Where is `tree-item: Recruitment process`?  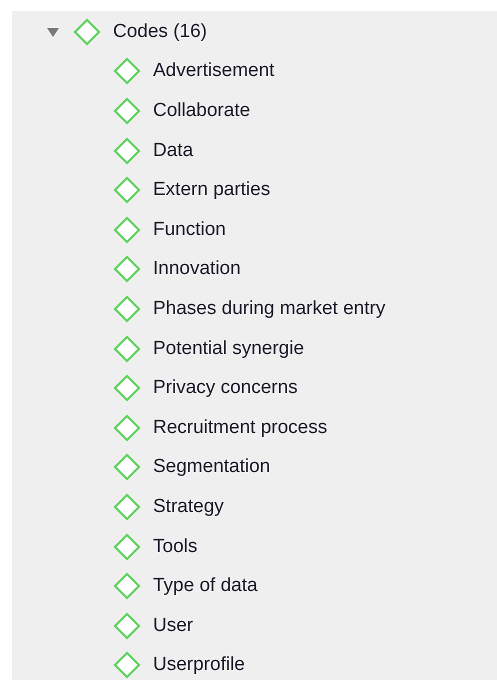 tree-item: Recruitment process is located at coordinates (240, 427).